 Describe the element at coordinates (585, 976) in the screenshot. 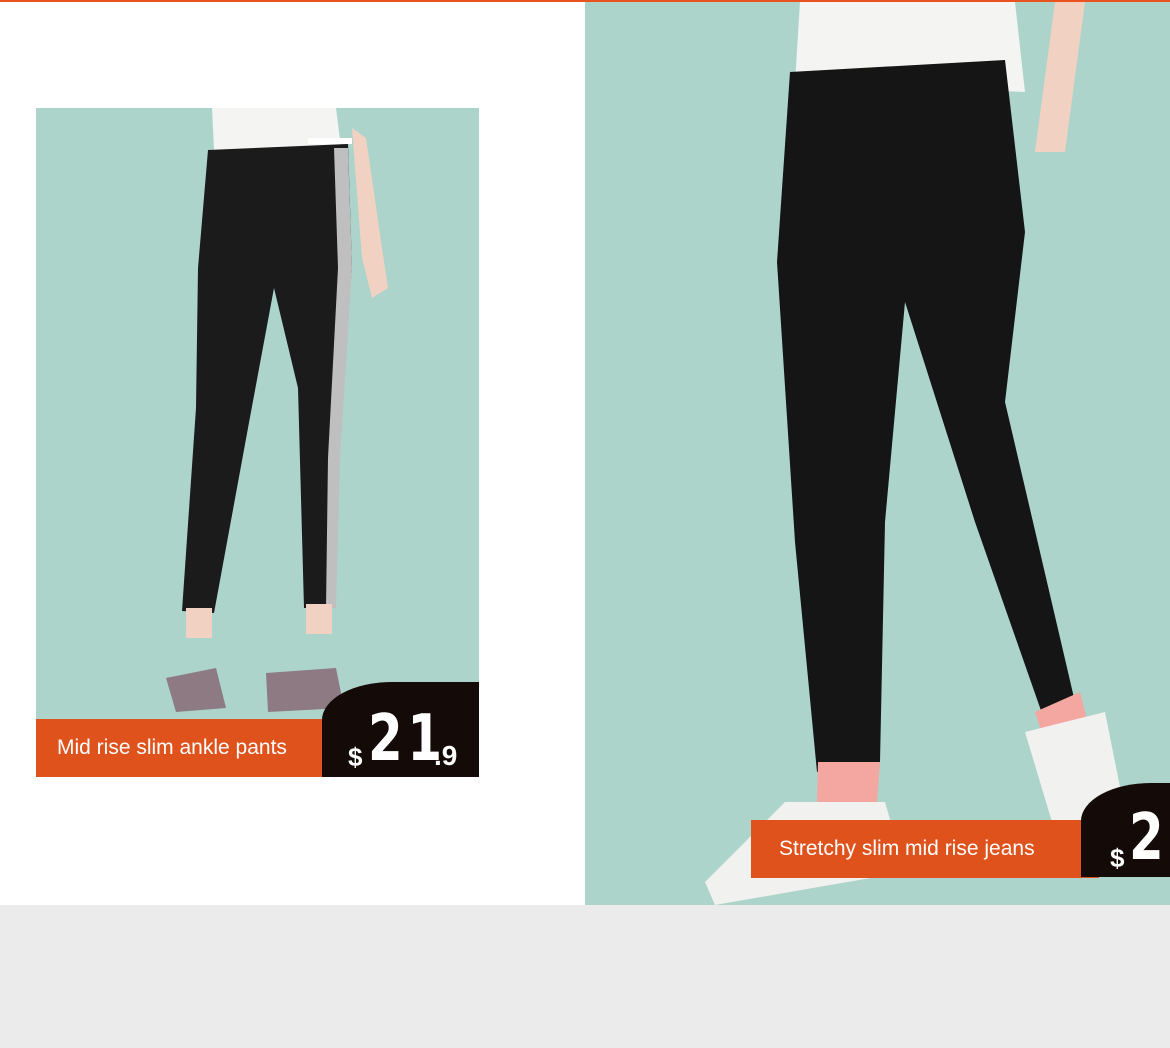

I see `page-footer-background` at that location.